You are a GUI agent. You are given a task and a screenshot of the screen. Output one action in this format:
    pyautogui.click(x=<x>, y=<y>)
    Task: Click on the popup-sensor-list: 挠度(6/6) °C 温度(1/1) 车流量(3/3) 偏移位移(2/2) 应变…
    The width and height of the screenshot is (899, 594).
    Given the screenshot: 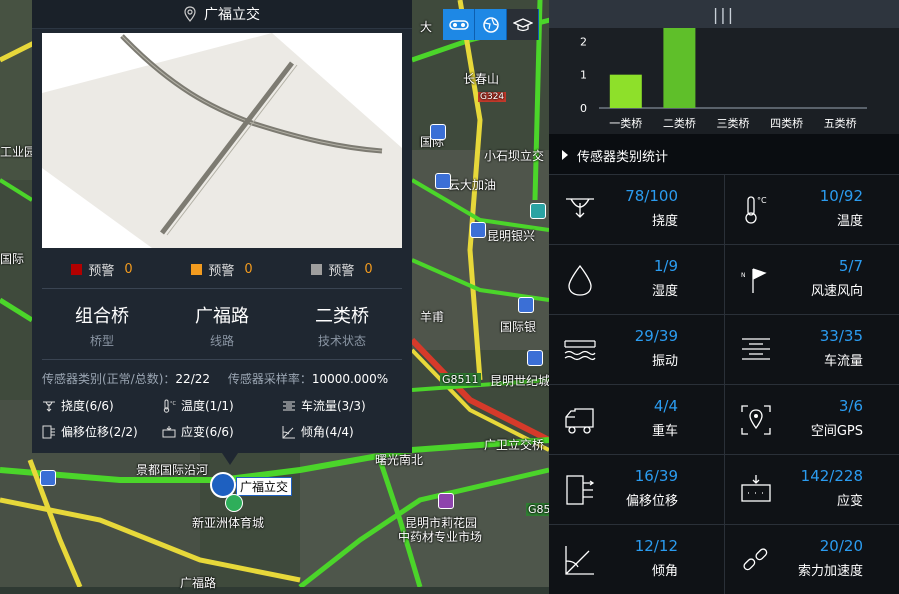 What is the action you would take?
    pyautogui.click(x=222, y=418)
    